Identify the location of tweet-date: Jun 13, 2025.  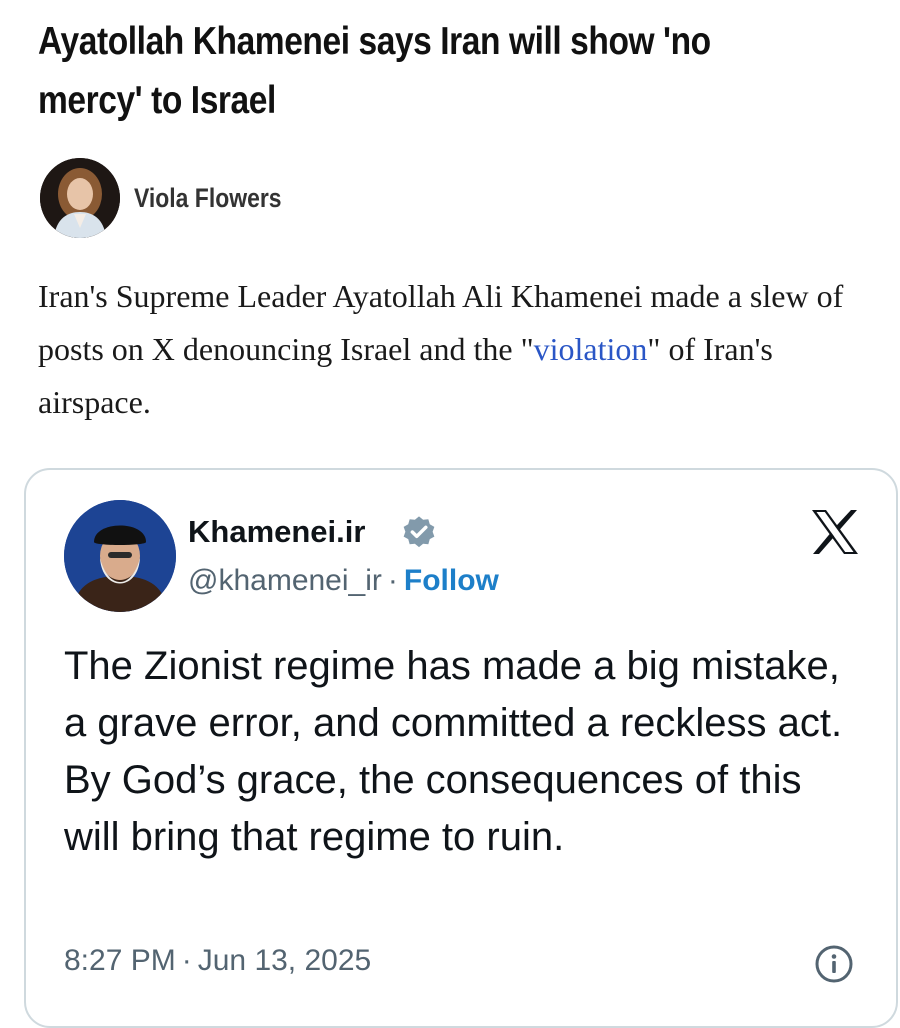
(284, 960).